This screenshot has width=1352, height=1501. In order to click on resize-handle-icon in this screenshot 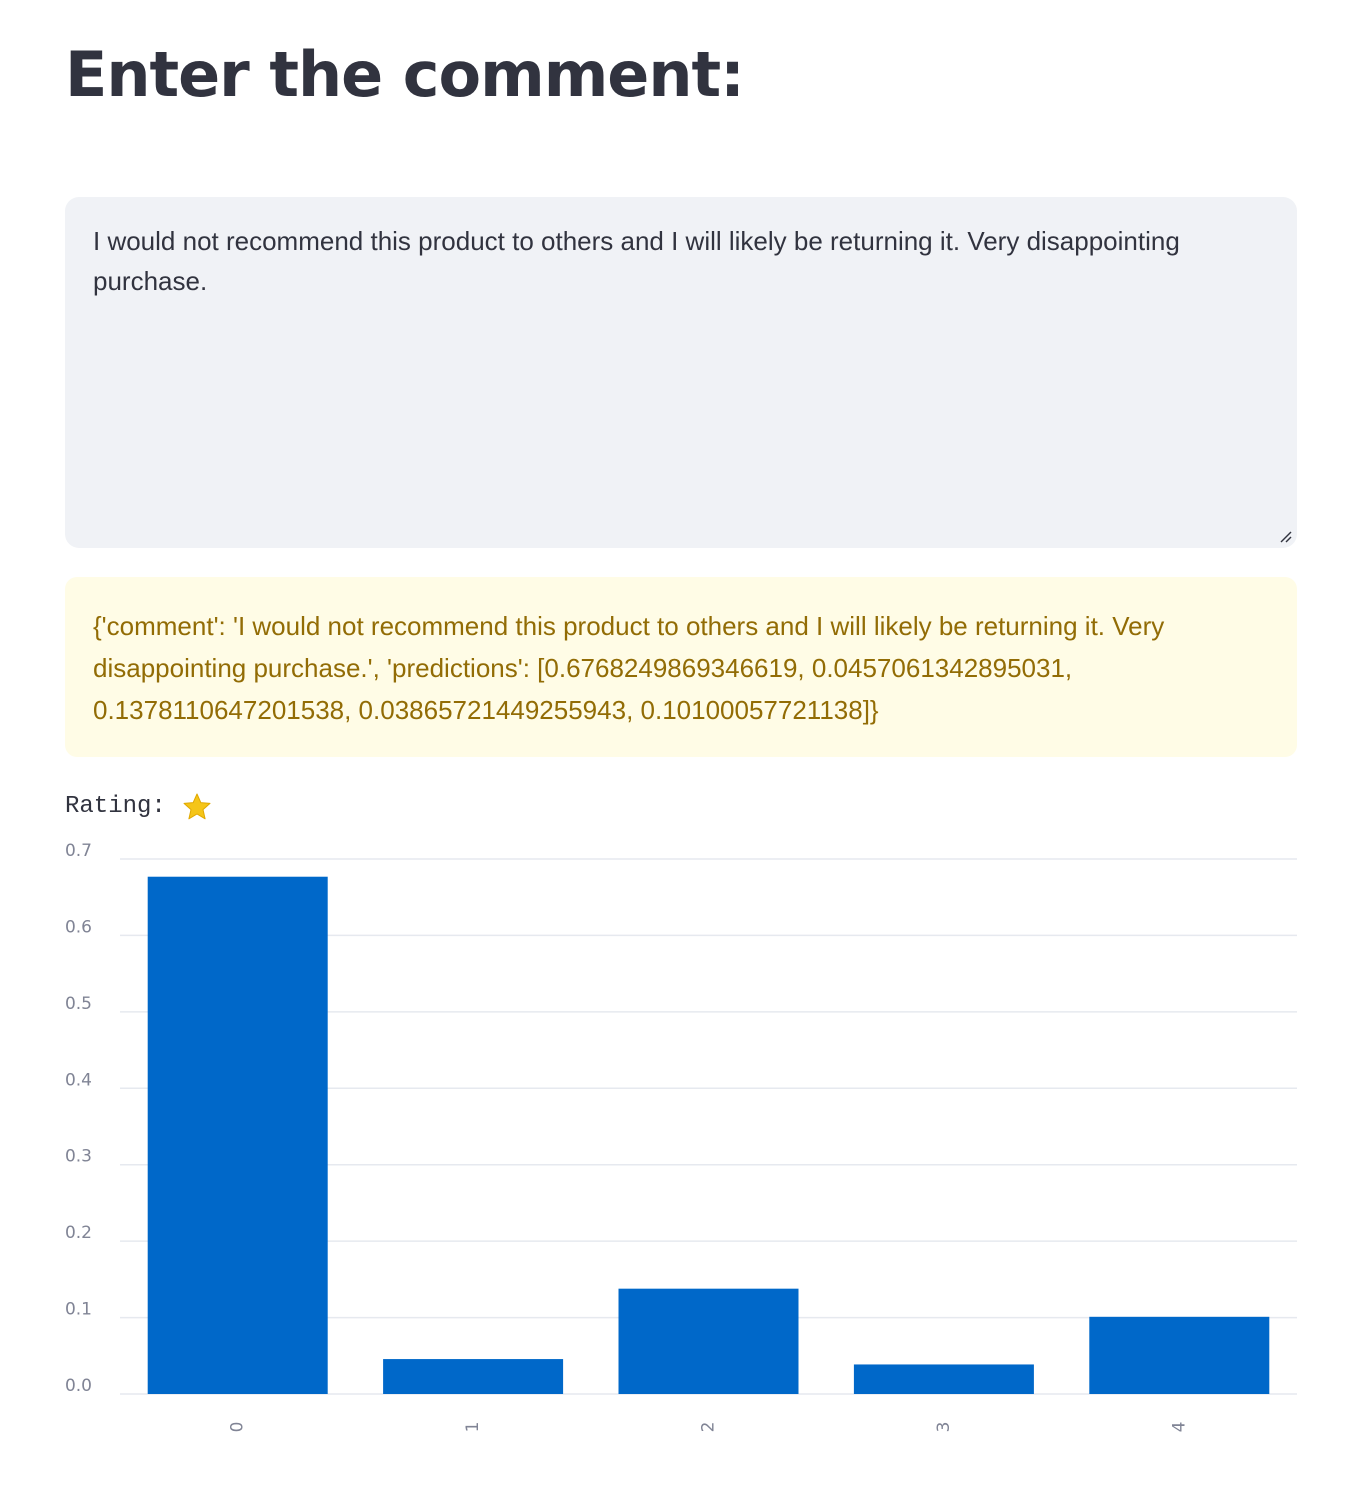, I will do `click(1286, 537)`.